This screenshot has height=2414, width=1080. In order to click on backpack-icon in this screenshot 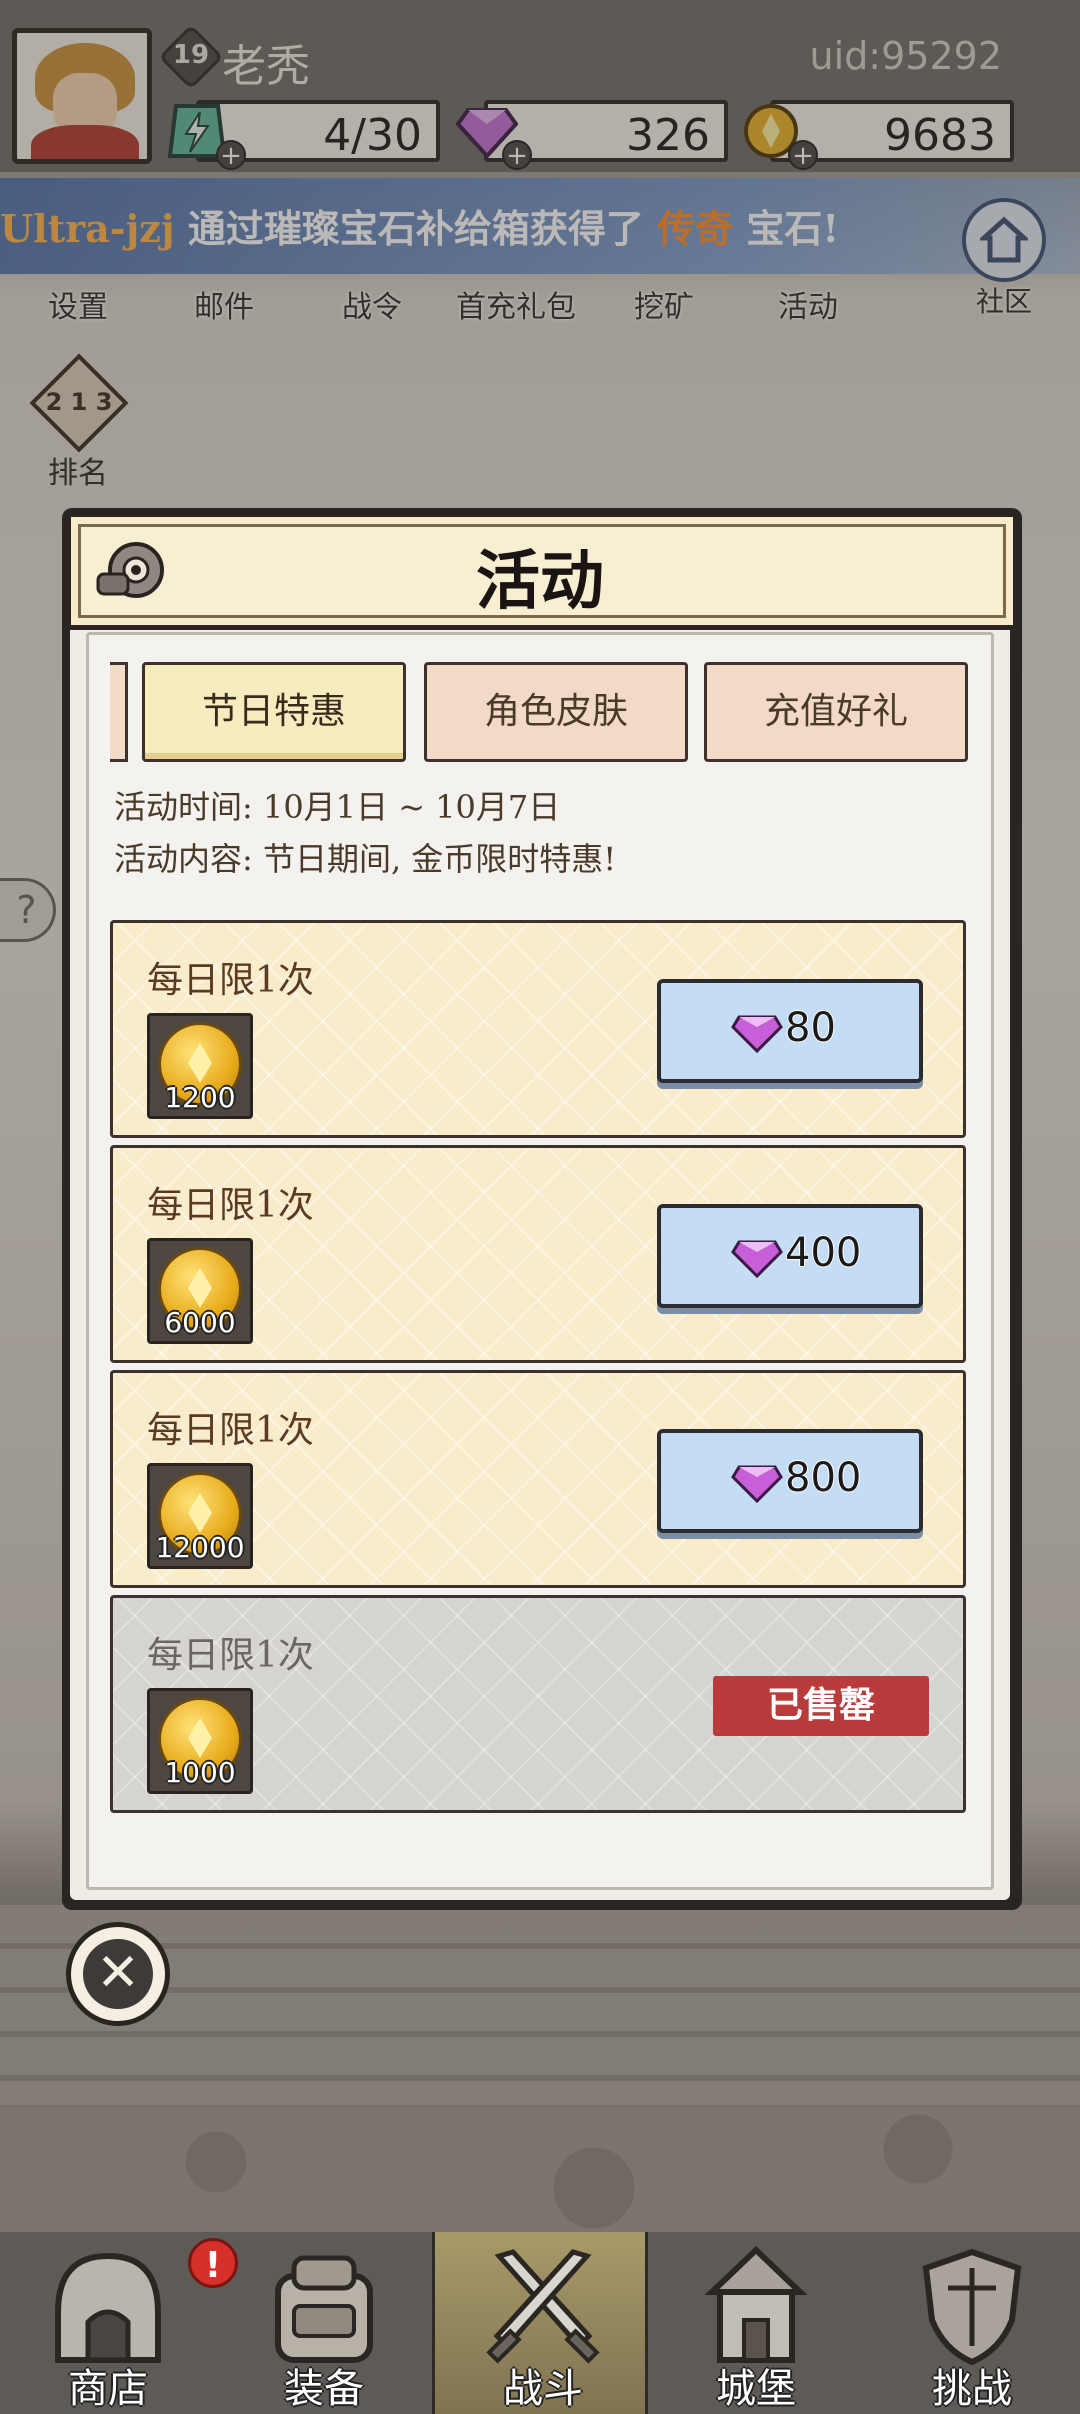, I will do `click(324, 2309)`.